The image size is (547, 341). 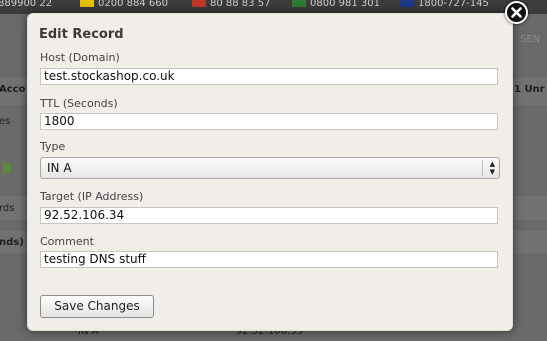 I want to click on target-input: 92.52.106.34, so click(x=269, y=215).